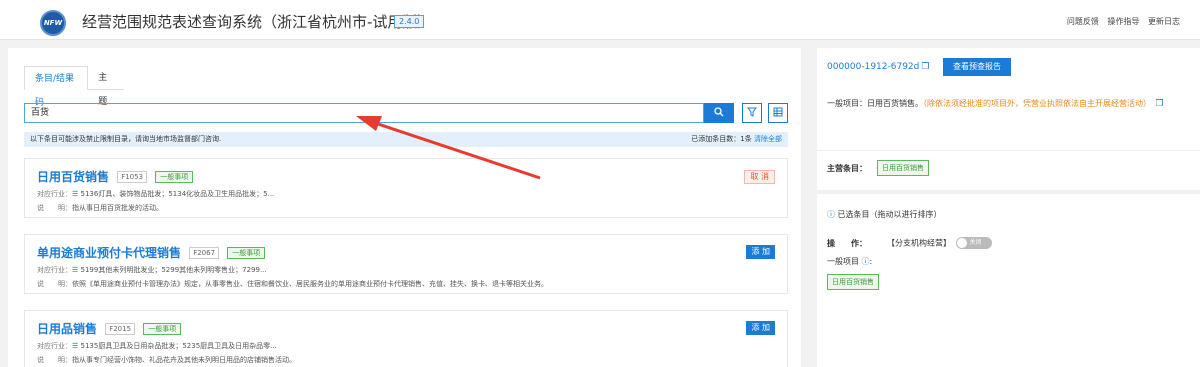  I want to click on help-icon: ⓘ, so click(866, 261).